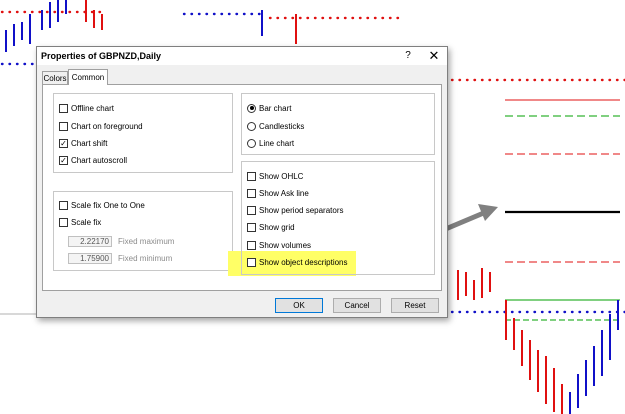 This screenshot has height=414, width=625. I want to click on bar-chart-radio, so click(251, 108).